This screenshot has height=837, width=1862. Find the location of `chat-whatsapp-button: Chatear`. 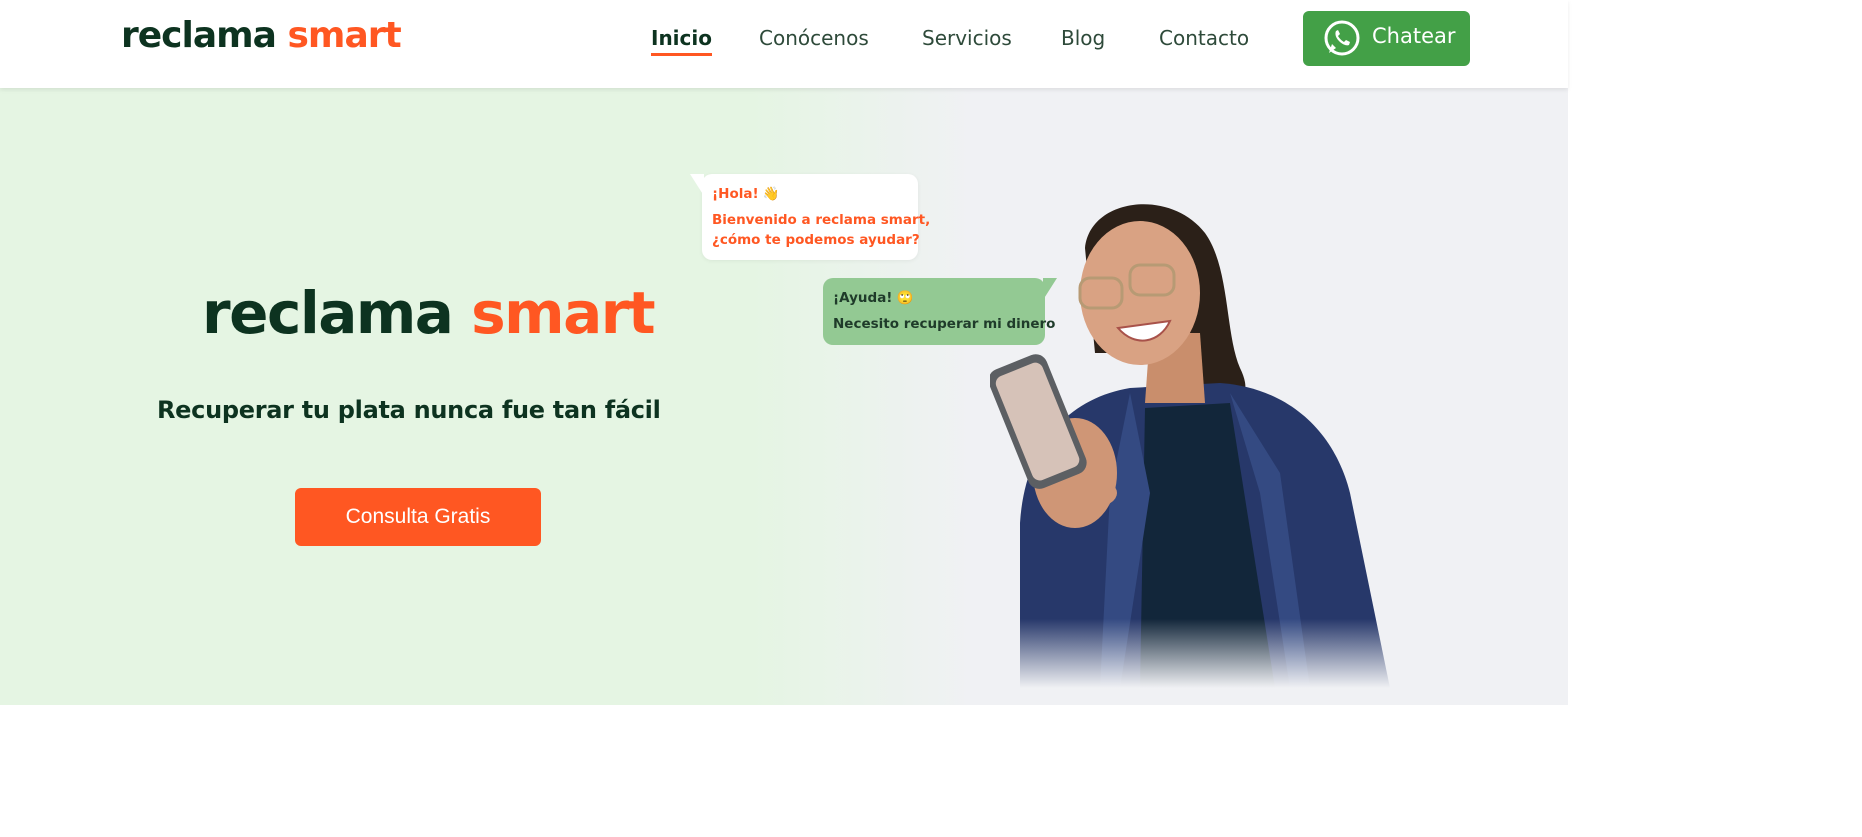

chat-whatsapp-button: Chatear is located at coordinates (1386, 38).